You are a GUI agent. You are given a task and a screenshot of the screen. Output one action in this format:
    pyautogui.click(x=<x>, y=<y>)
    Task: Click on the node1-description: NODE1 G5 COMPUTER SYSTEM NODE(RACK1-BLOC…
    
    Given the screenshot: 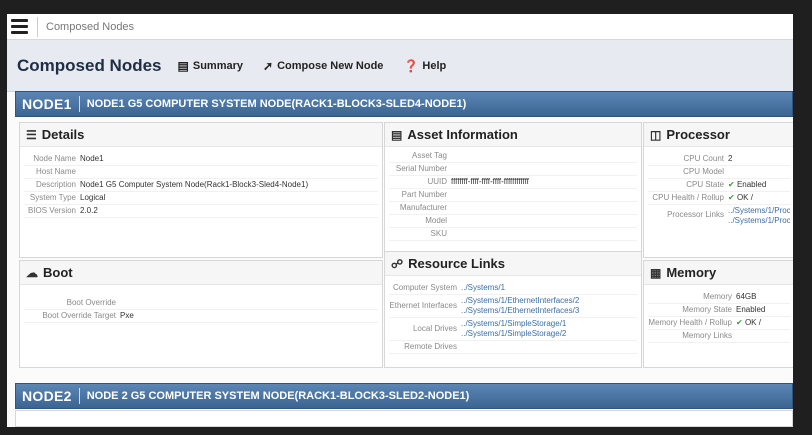 What is the action you would take?
    pyautogui.click(x=276, y=104)
    